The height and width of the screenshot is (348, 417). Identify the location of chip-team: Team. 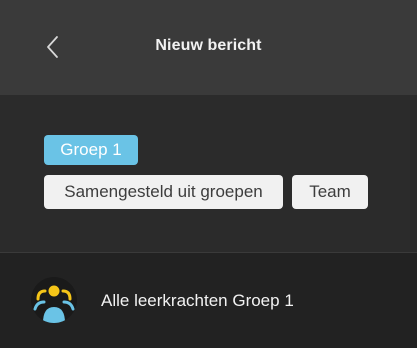
(330, 192).